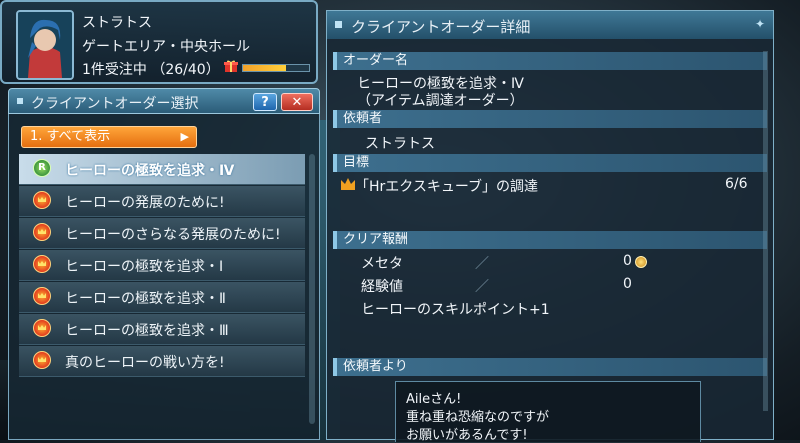 Image resolution: width=800 pixels, height=443 pixels. Describe the element at coordinates (736, 184) in the screenshot. I see `target-progress: 6/6` at that location.